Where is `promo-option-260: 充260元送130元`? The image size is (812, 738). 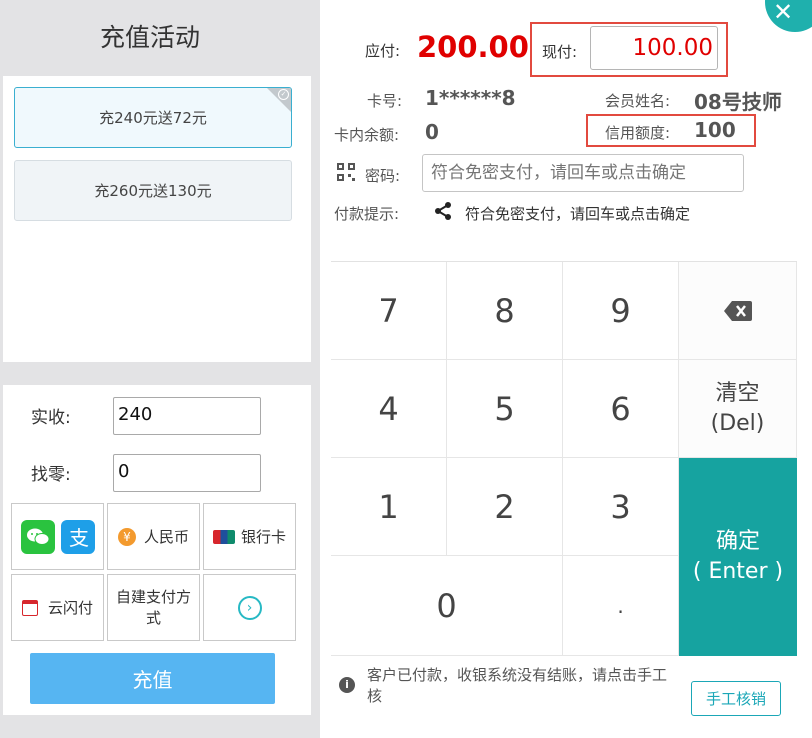
promo-option-260: 充260元送130元 is located at coordinates (153, 190).